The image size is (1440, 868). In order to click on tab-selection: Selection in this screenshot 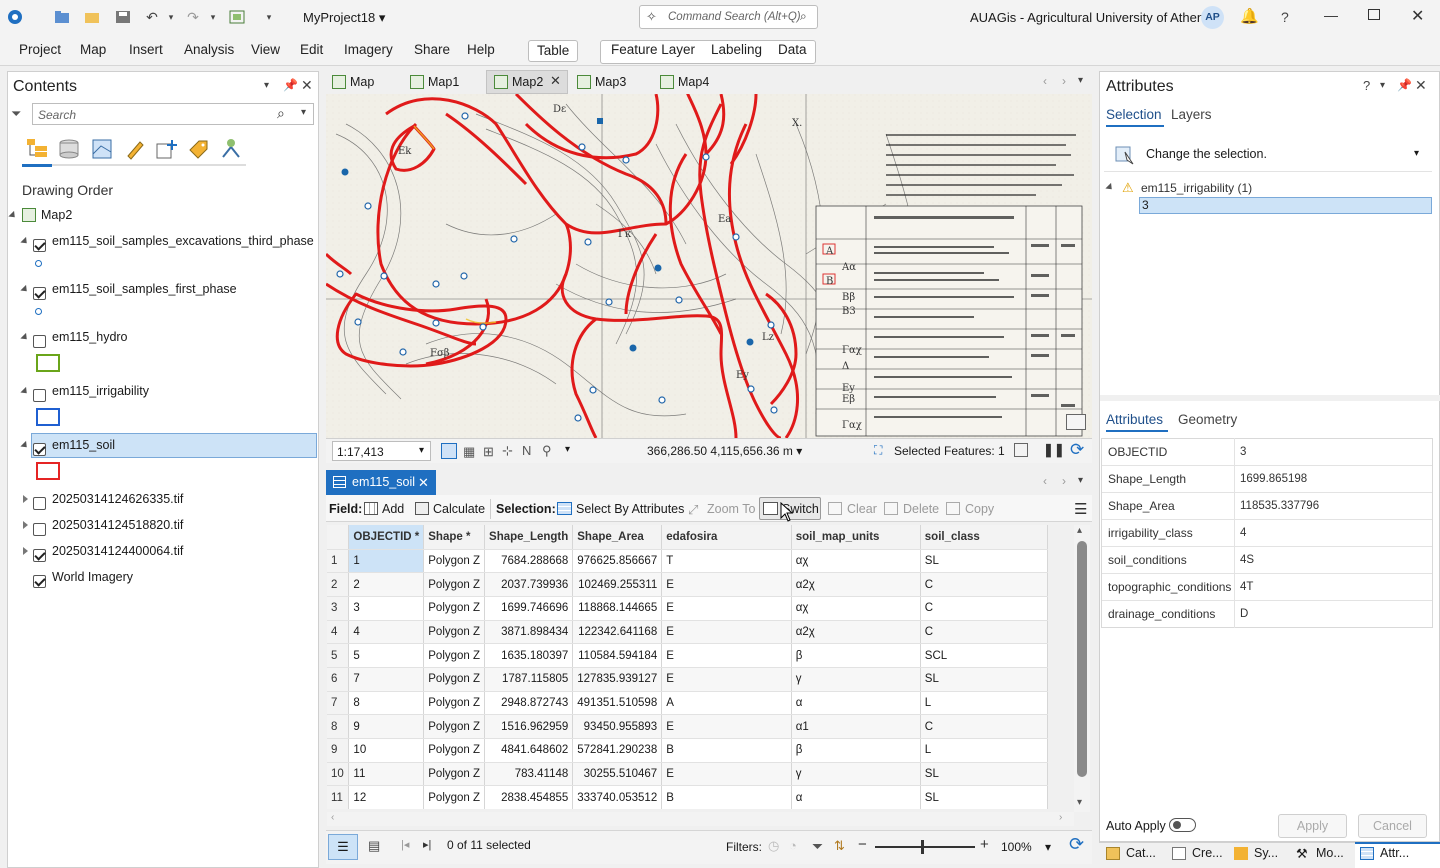, I will do `click(1134, 114)`.